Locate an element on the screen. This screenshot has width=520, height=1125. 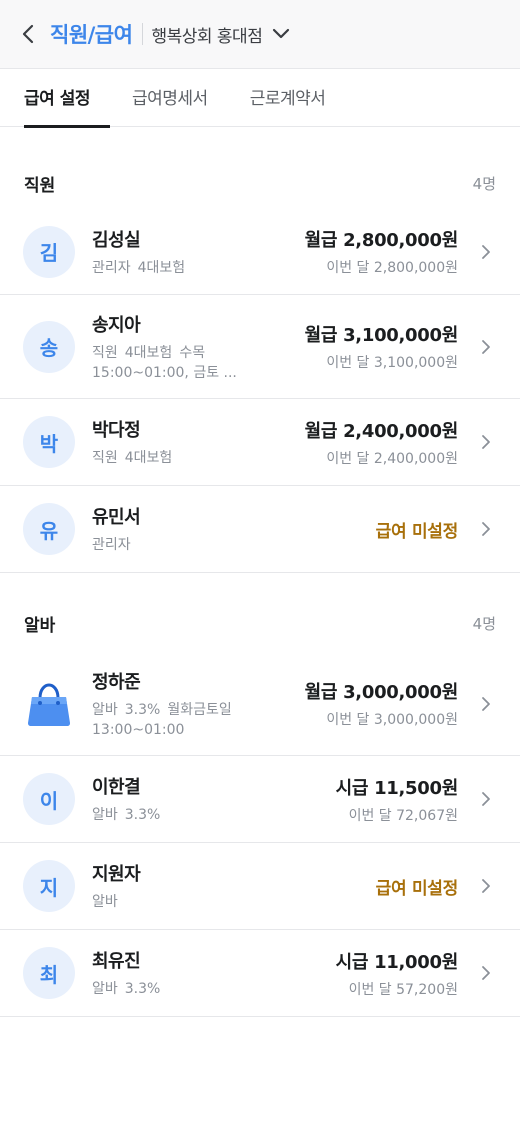
employee-schedule: 13:00~01:00 is located at coordinates (138, 729).